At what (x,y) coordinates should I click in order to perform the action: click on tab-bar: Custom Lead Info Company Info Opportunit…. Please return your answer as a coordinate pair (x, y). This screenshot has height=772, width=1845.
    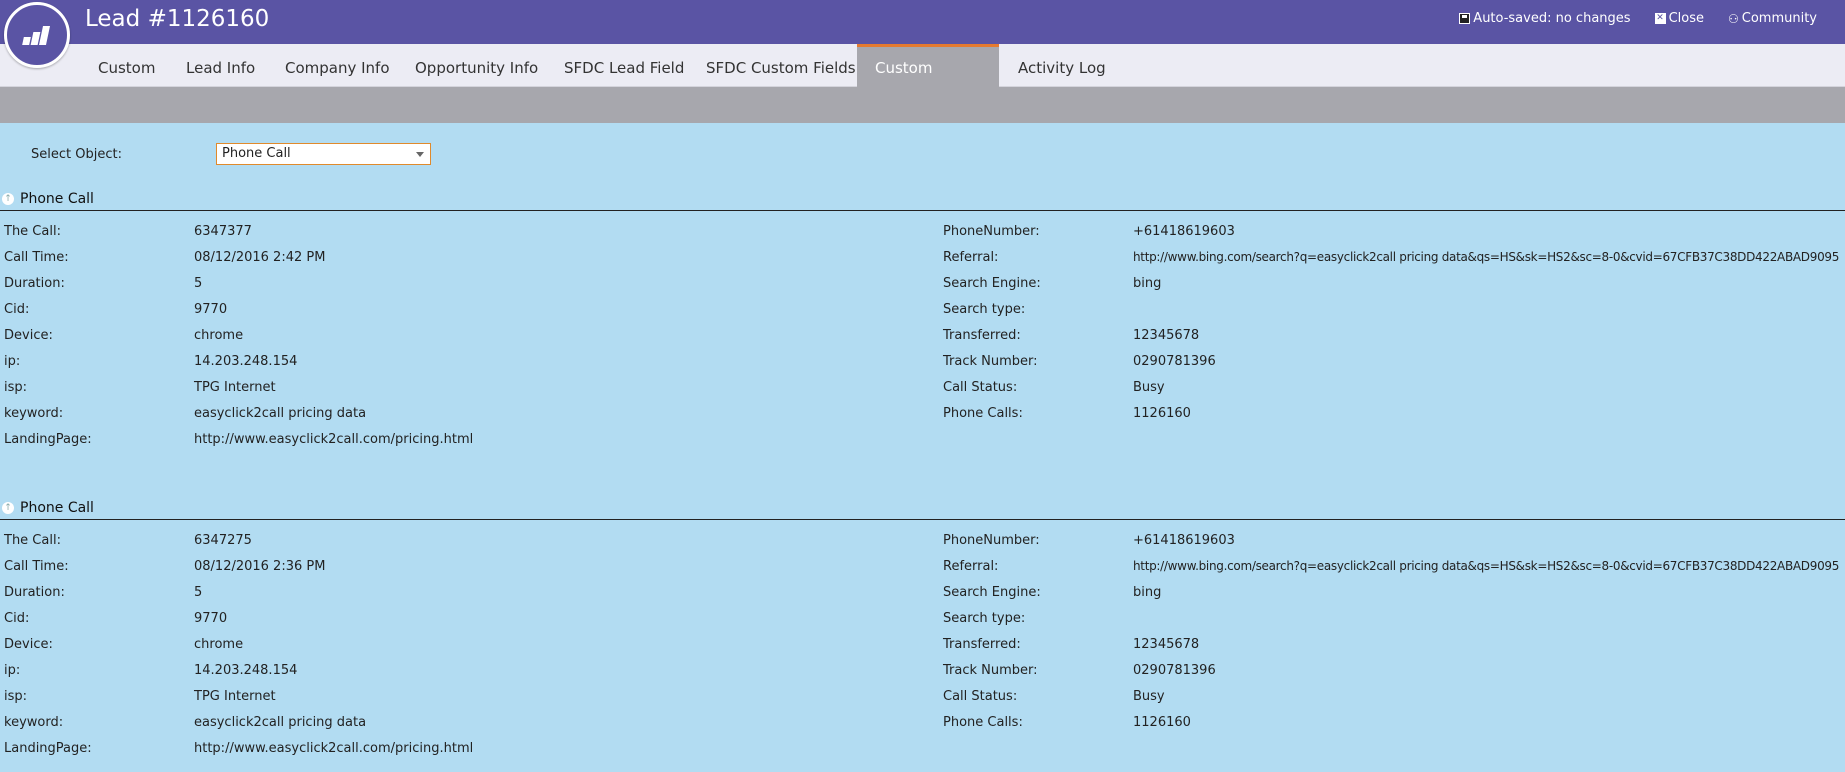
    Looking at the image, I should click on (922, 81).